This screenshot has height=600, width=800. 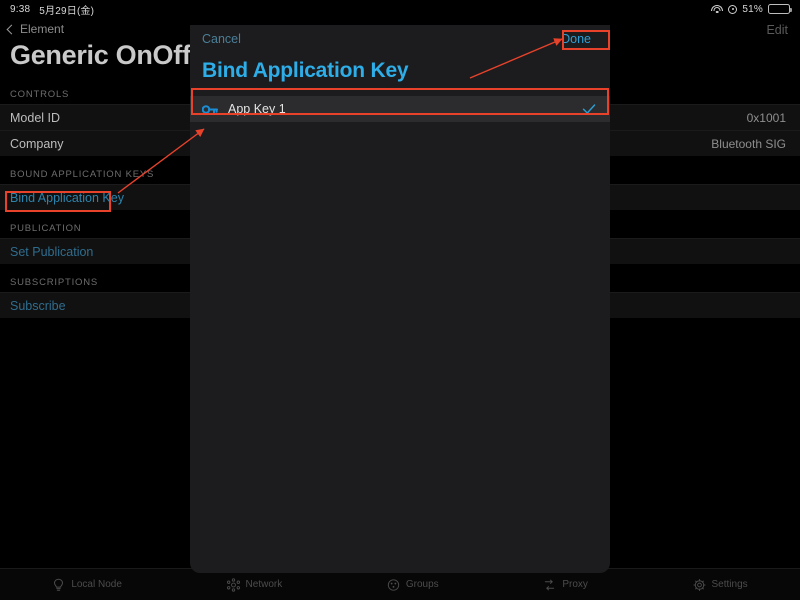 What do you see at coordinates (67, 11) in the screenshot?
I see `status-date: 5月29日(金)` at bounding box center [67, 11].